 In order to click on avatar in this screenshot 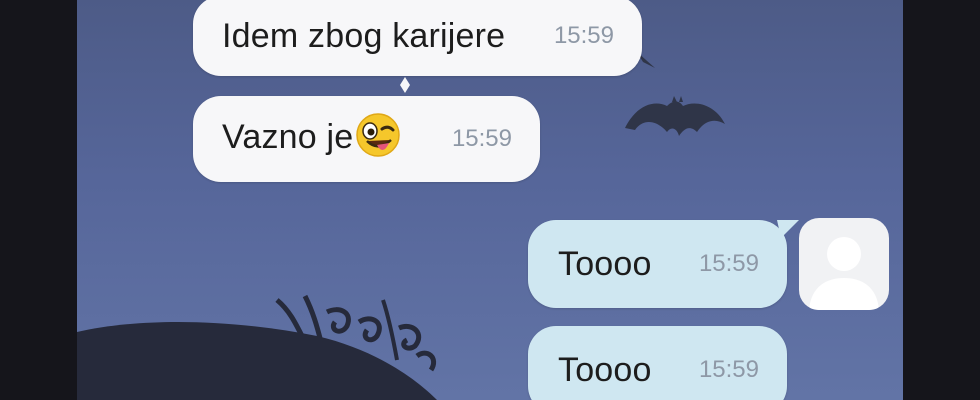, I will do `click(844, 264)`.